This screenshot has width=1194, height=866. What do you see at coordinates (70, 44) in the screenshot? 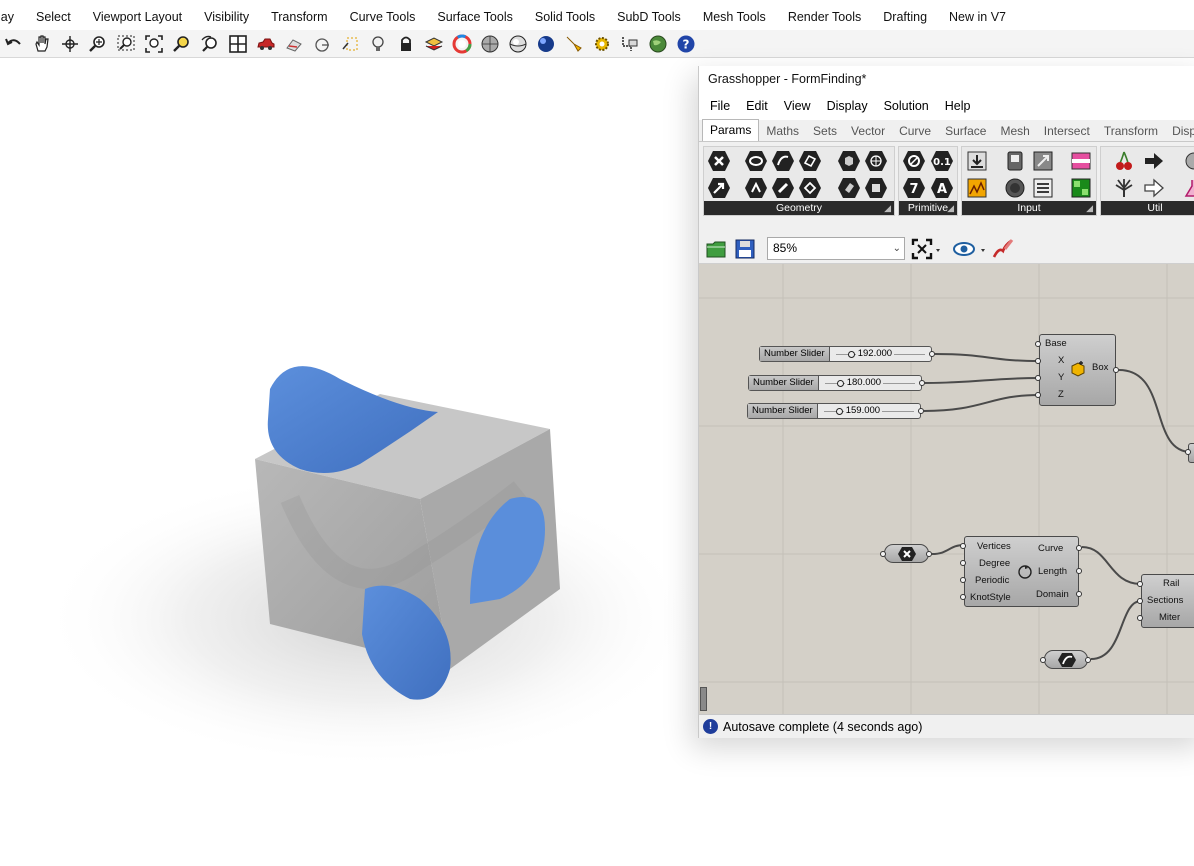
I see `rotate-view-icon` at bounding box center [70, 44].